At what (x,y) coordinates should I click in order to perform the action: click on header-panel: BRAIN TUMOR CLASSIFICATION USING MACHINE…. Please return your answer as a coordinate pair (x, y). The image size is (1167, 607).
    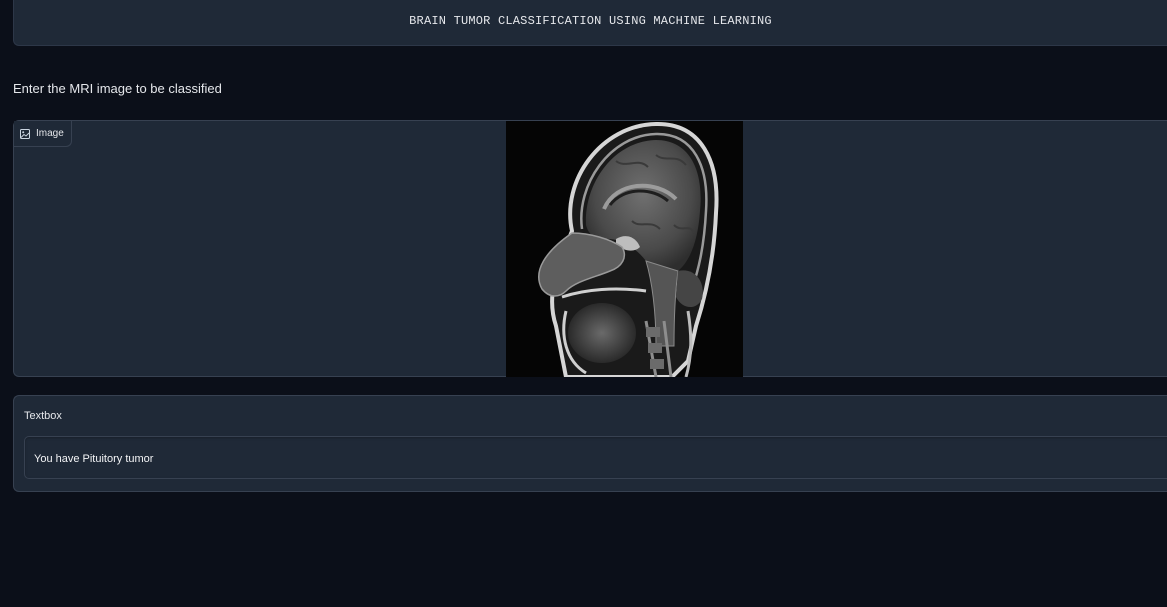
    Looking at the image, I should click on (590, 23).